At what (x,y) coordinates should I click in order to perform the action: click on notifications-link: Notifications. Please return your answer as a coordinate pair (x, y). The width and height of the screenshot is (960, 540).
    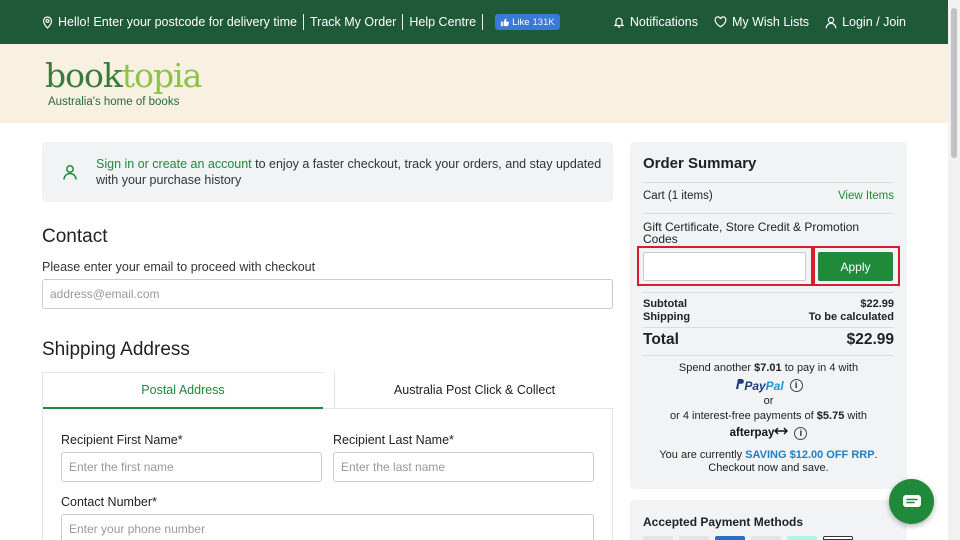
    Looking at the image, I should click on (655, 22).